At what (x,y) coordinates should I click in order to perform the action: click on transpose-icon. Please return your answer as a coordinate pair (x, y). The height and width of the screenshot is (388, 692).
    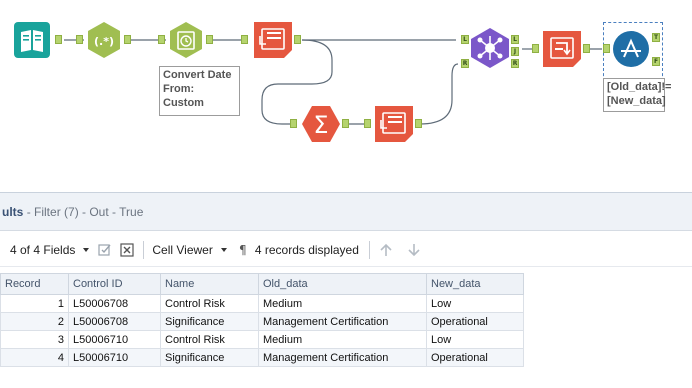
    Looking at the image, I should click on (562, 49).